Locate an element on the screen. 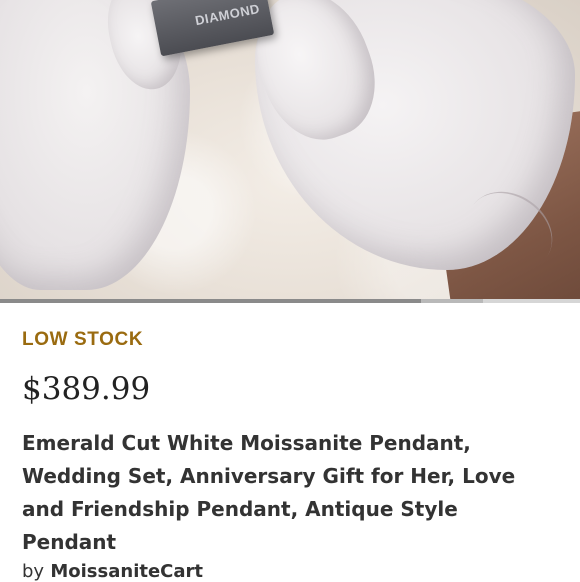  box-label: DIAMOND is located at coordinates (227, 14).